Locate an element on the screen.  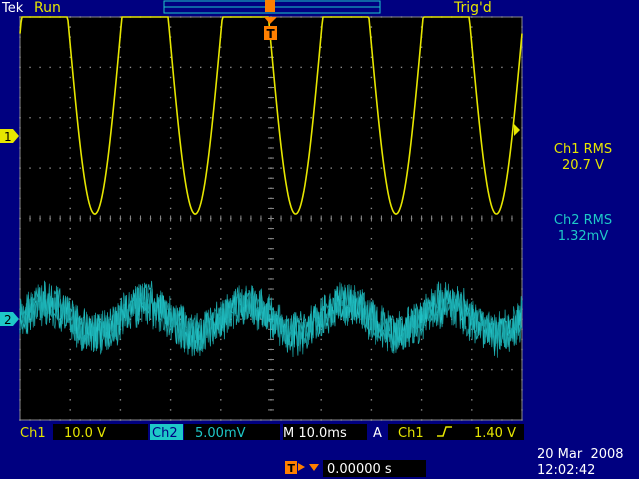
svg-text: 1 is located at coordinates (8, 137).